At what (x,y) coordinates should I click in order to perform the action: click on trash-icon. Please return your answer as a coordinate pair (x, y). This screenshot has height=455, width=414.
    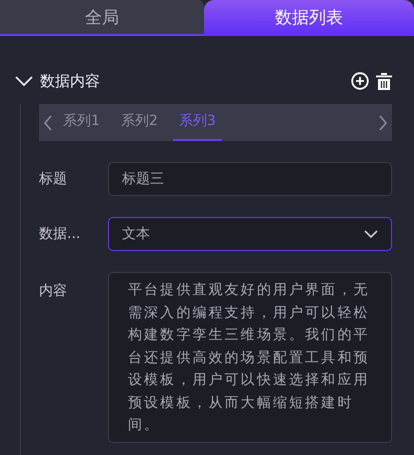
    Looking at the image, I should click on (384, 81).